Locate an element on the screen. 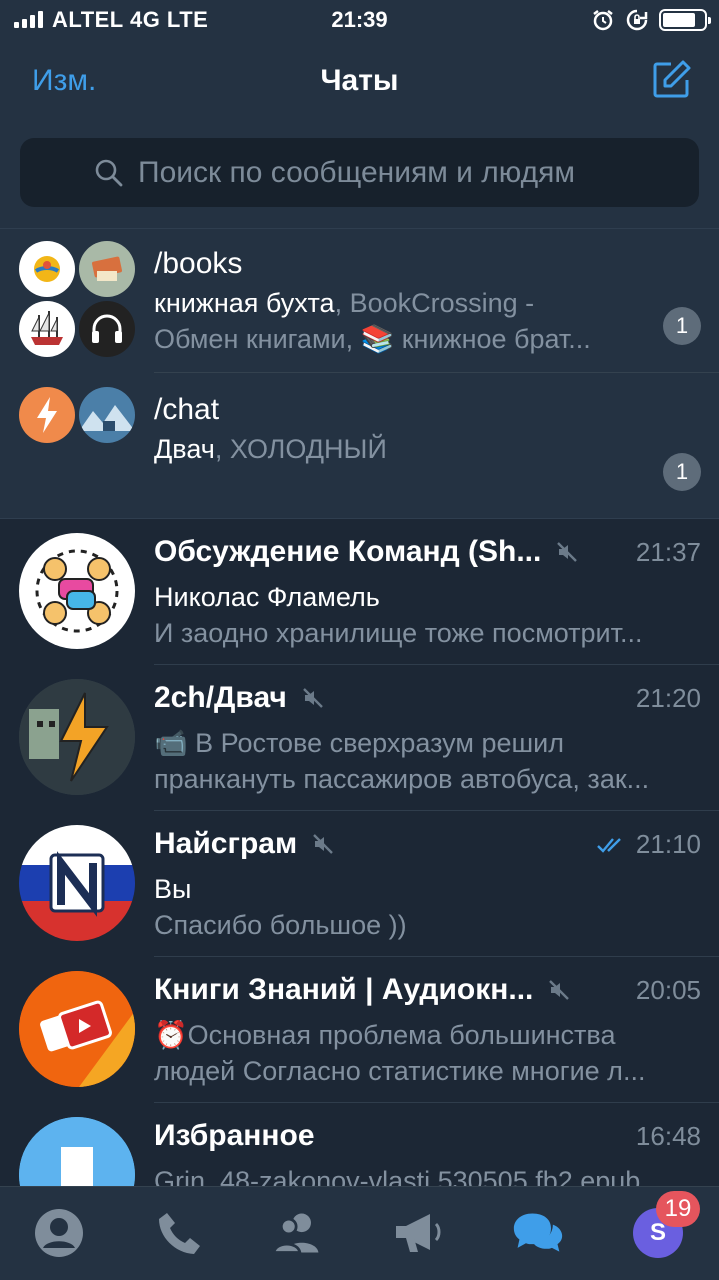  avatar-lightning is located at coordinates (47, 415).